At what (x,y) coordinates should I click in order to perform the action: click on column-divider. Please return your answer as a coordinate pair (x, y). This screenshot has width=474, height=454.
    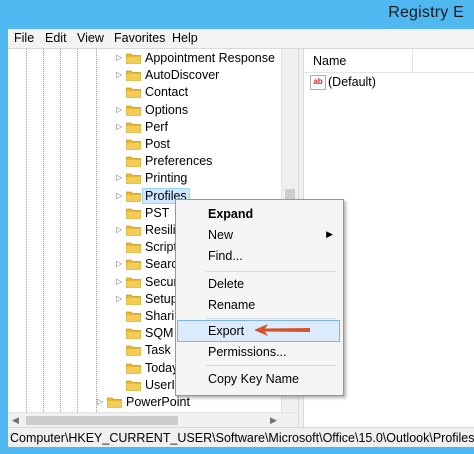
    Looking at the image, I should click on (412, 60).